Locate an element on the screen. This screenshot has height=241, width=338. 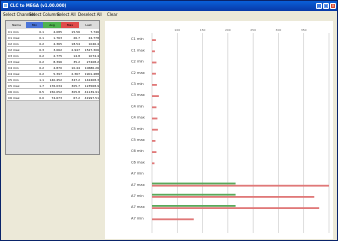
x-tick-label: 350 is located at coordinates (304, 30).